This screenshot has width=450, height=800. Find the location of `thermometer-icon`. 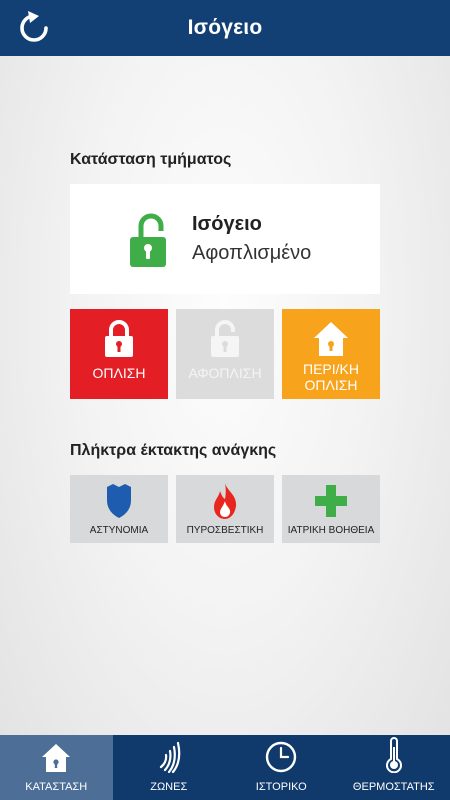

thermometer-icon is located at coordinates (393, 755).